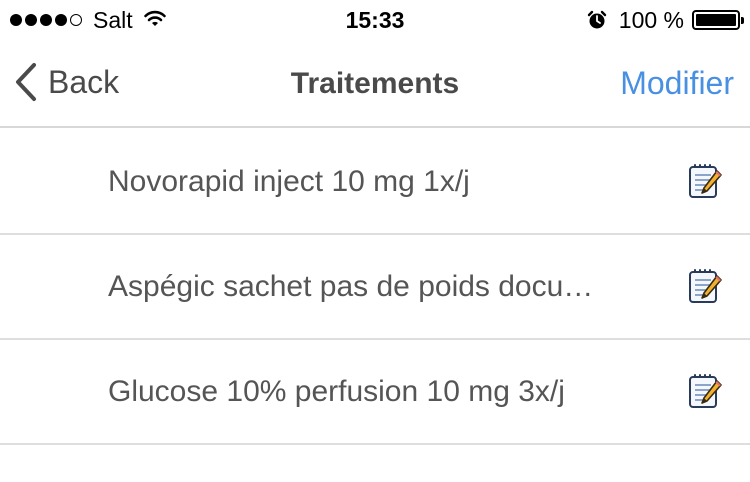 The image size is (750, 482). What do you see at coordinates (375, 20) in the screenshot?
I see `status-bar: Salt 15:33 100 %` at bounding box center [375, 20].